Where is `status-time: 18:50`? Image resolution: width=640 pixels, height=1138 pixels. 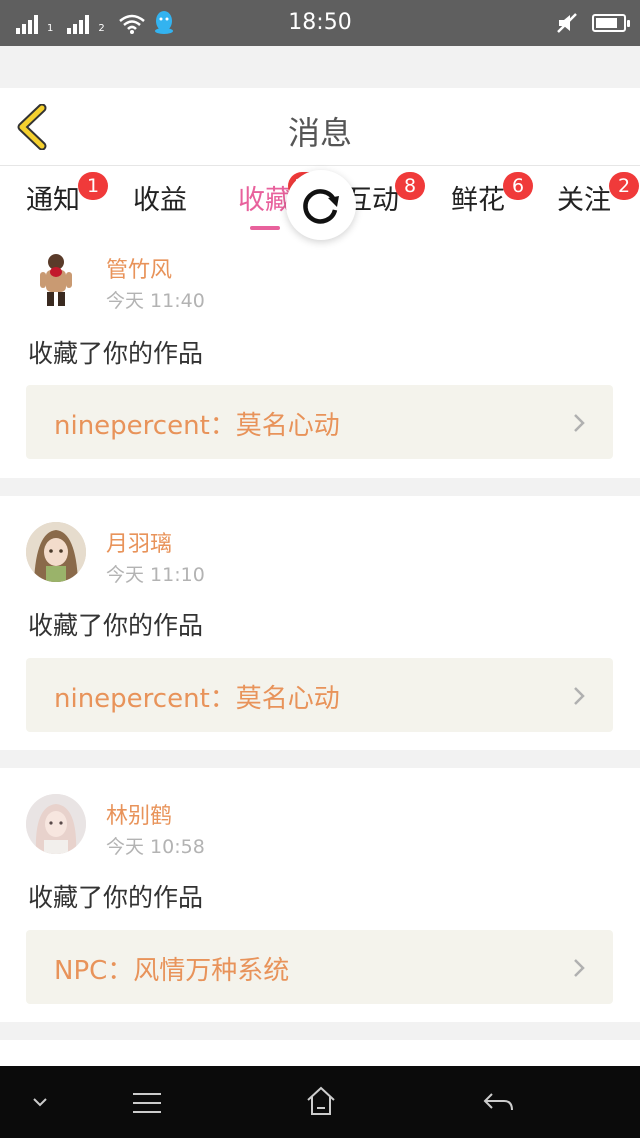 status-time: 18:50 is located at coordinates (320, 22).